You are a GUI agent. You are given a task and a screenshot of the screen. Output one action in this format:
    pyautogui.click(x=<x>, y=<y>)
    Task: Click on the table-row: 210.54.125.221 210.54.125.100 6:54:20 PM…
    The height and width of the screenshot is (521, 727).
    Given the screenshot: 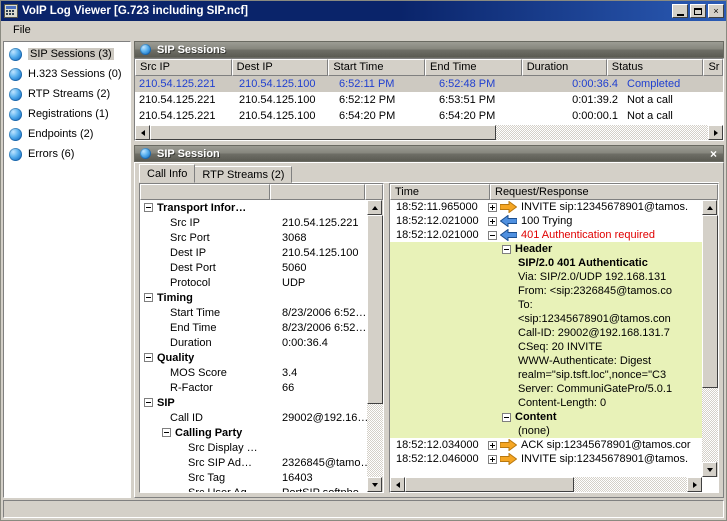 What is the action you would take?
    pyautogui.click(x=429, y=116)
    